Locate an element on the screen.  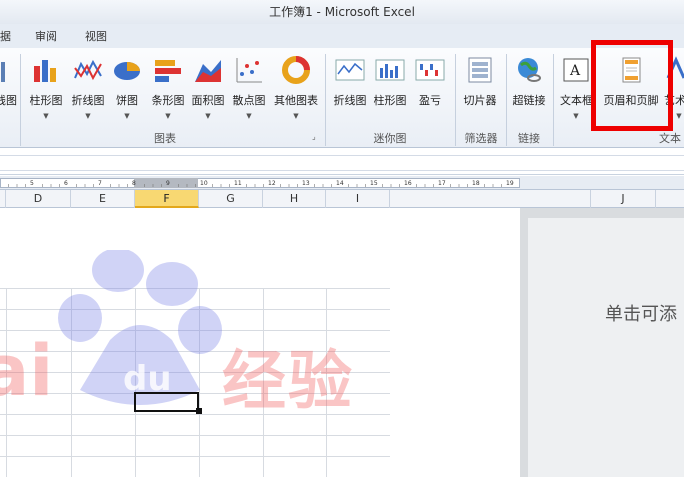
column-header-h: H is located at coordinates (294, 199).